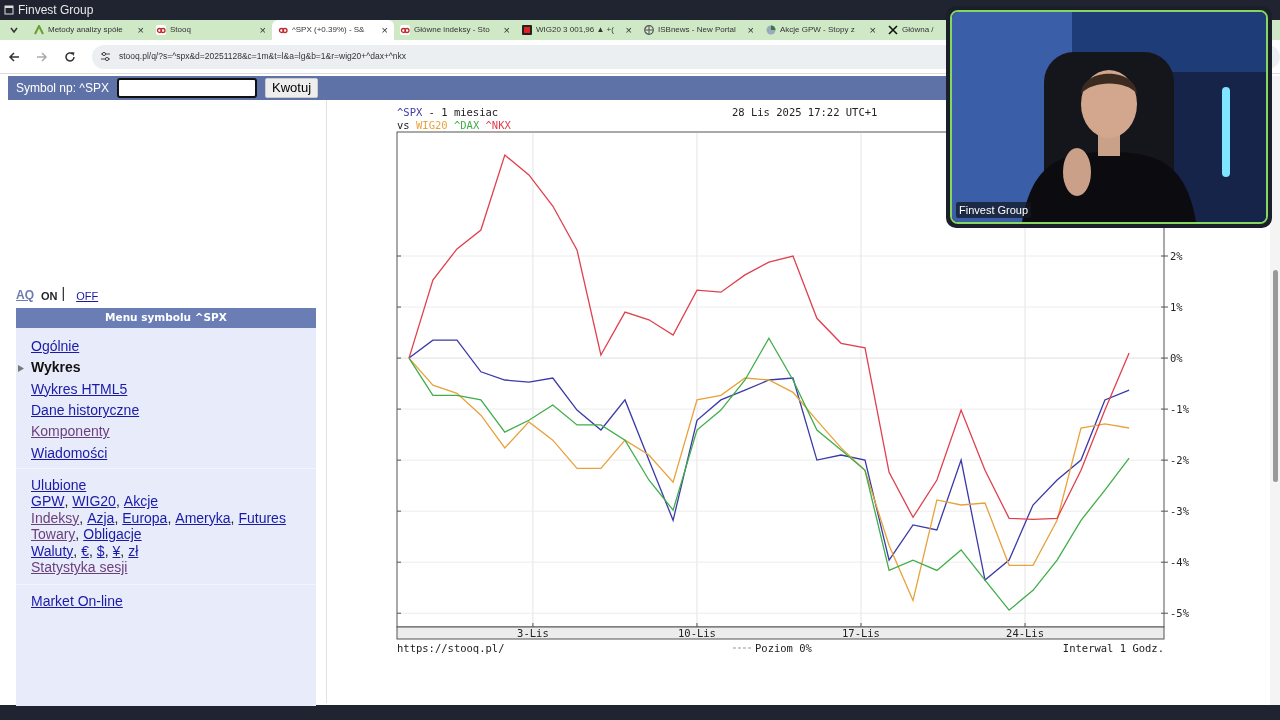 Image resolution: width=1280 pixels, height=720 pixels. What do you see at coordinates (14, 56) in the screenshot?
I see `back-icon` at bounding box center [14, 56].